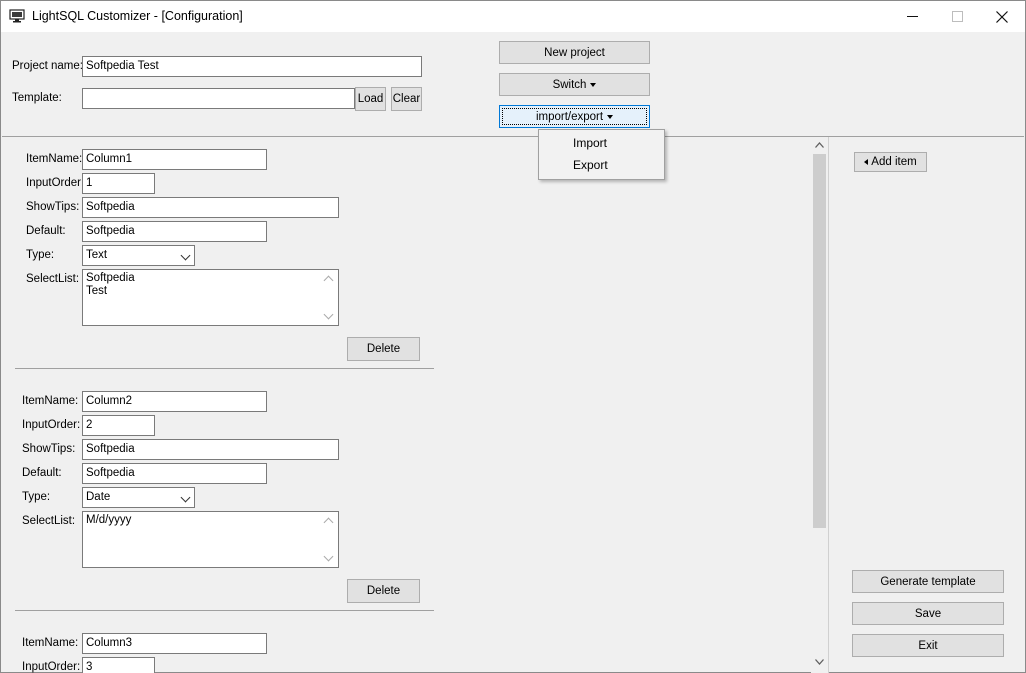 Image resolution: width=1026 pixels, height=673 pixels. What do you see at coordinates (97, 291) in the screenshot?
I see `select-list-line: Test` at bounding box center [97, 291].